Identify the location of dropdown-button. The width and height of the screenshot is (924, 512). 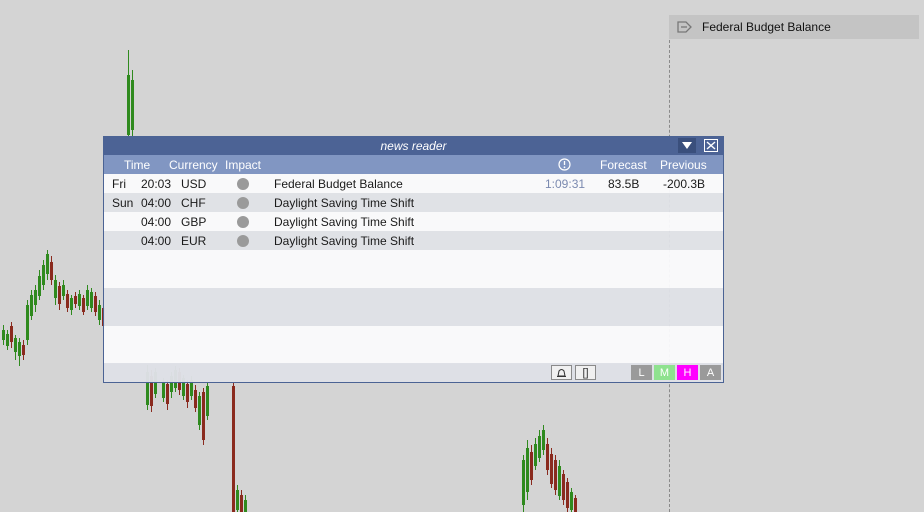
(687, 145).